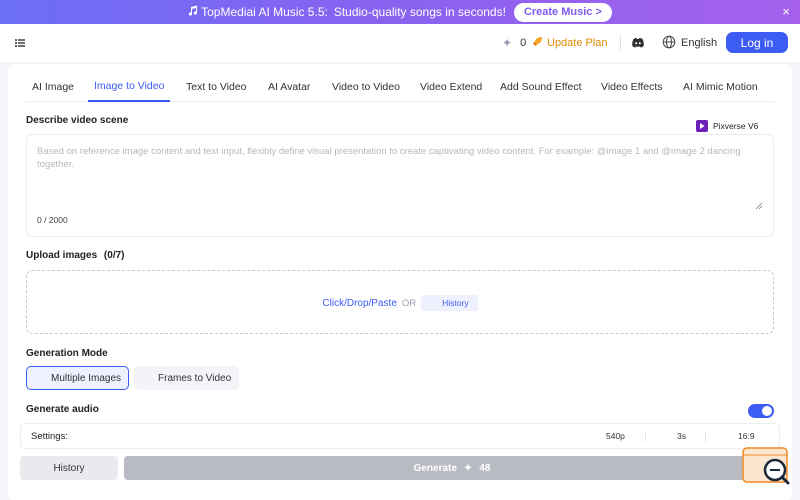 This screenshot has height=500, width=800. Describe the element at coordinates (757, 42) in the screenshot. I see `login-button: Log in` at that location.